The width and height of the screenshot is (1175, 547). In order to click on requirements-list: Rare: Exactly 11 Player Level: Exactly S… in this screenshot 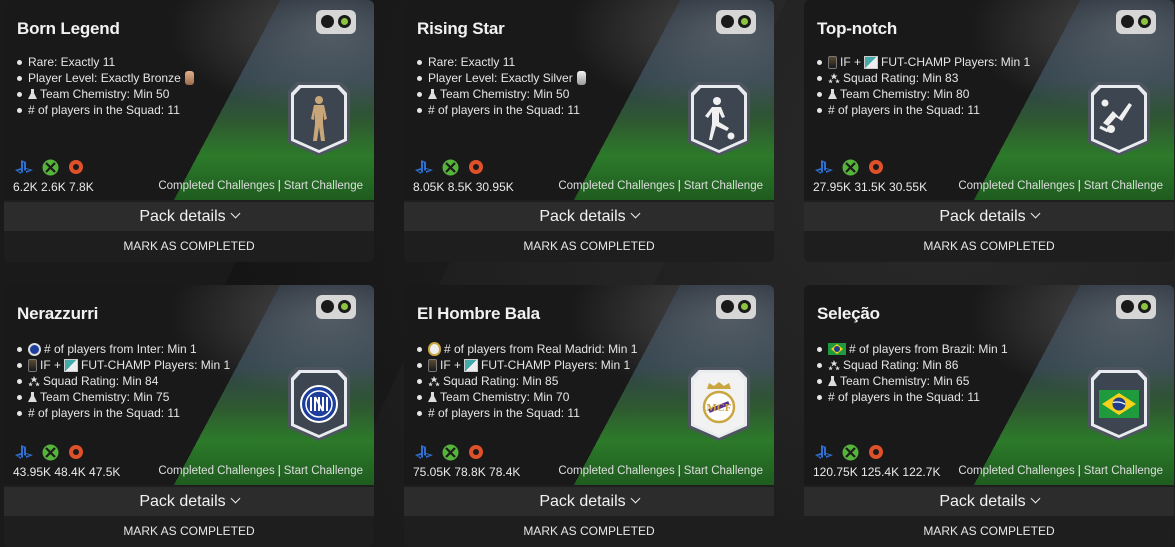, I will do `click(503, 86)`.